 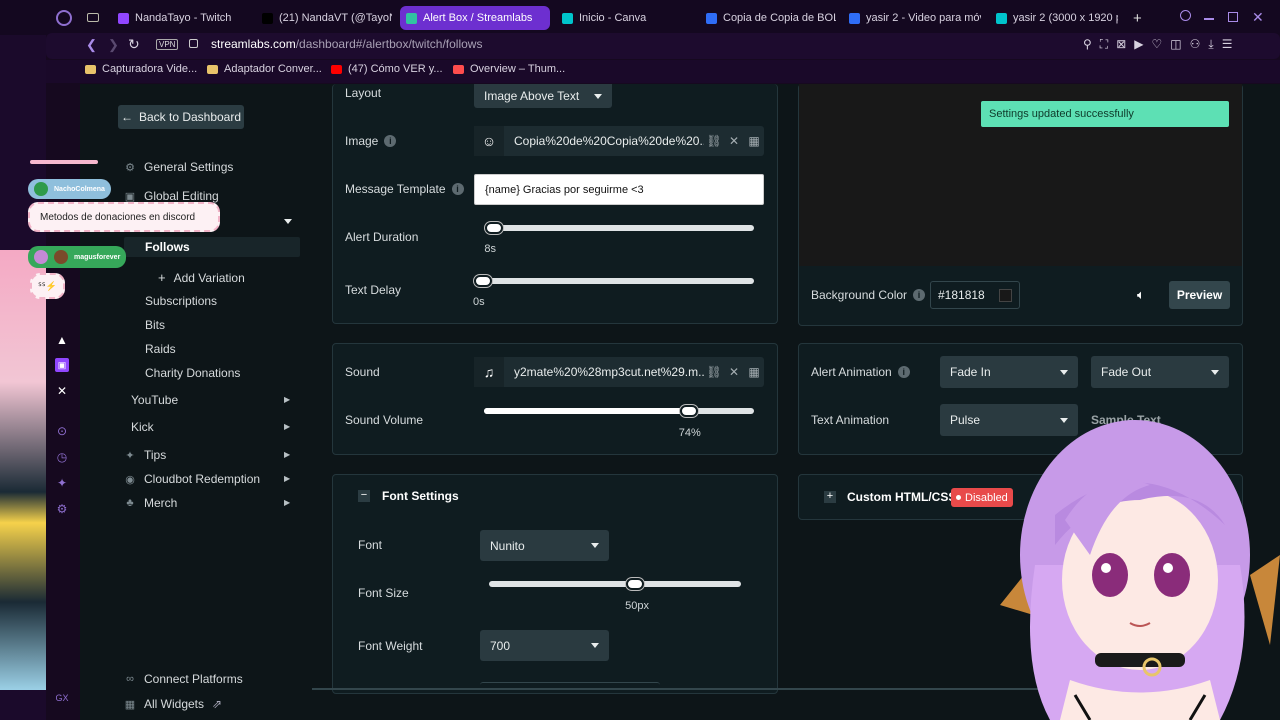 What do you see at coordinates (173, 704) in the screenshot?
I see `nav-all-widgets: ▦ All Widgets ⇗` at bounding box center [173, 704].